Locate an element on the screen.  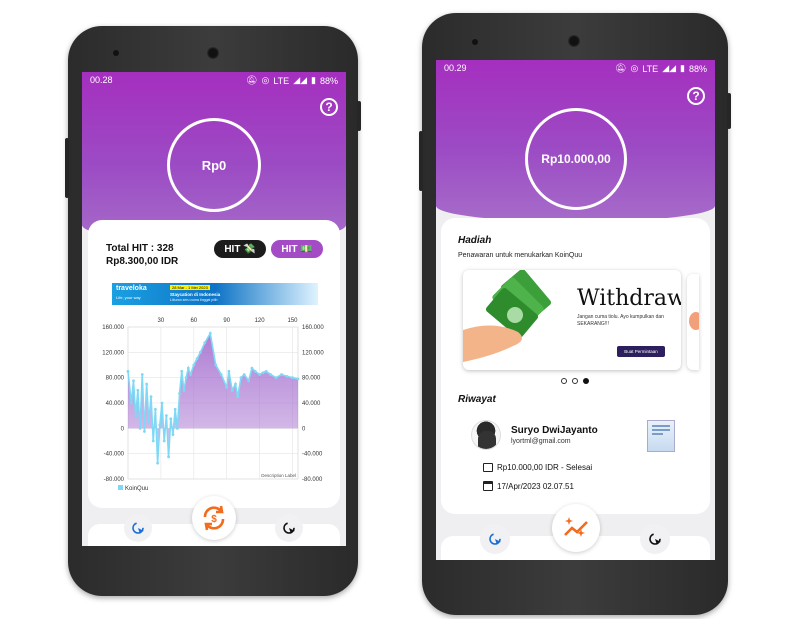
y-tick-label-right: 40.000 is located at coordinates (311, 404).